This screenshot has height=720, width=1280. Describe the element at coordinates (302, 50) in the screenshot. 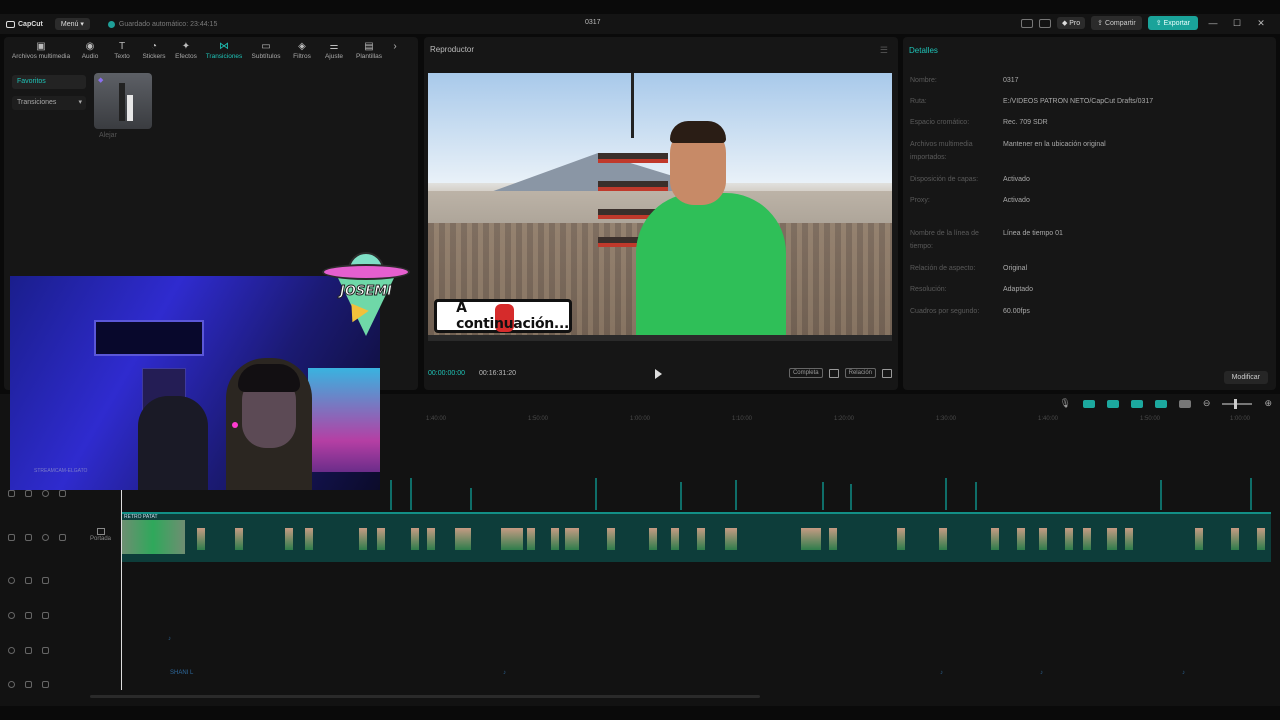

I see `tab-filters: ◈ Filtros` at that location.